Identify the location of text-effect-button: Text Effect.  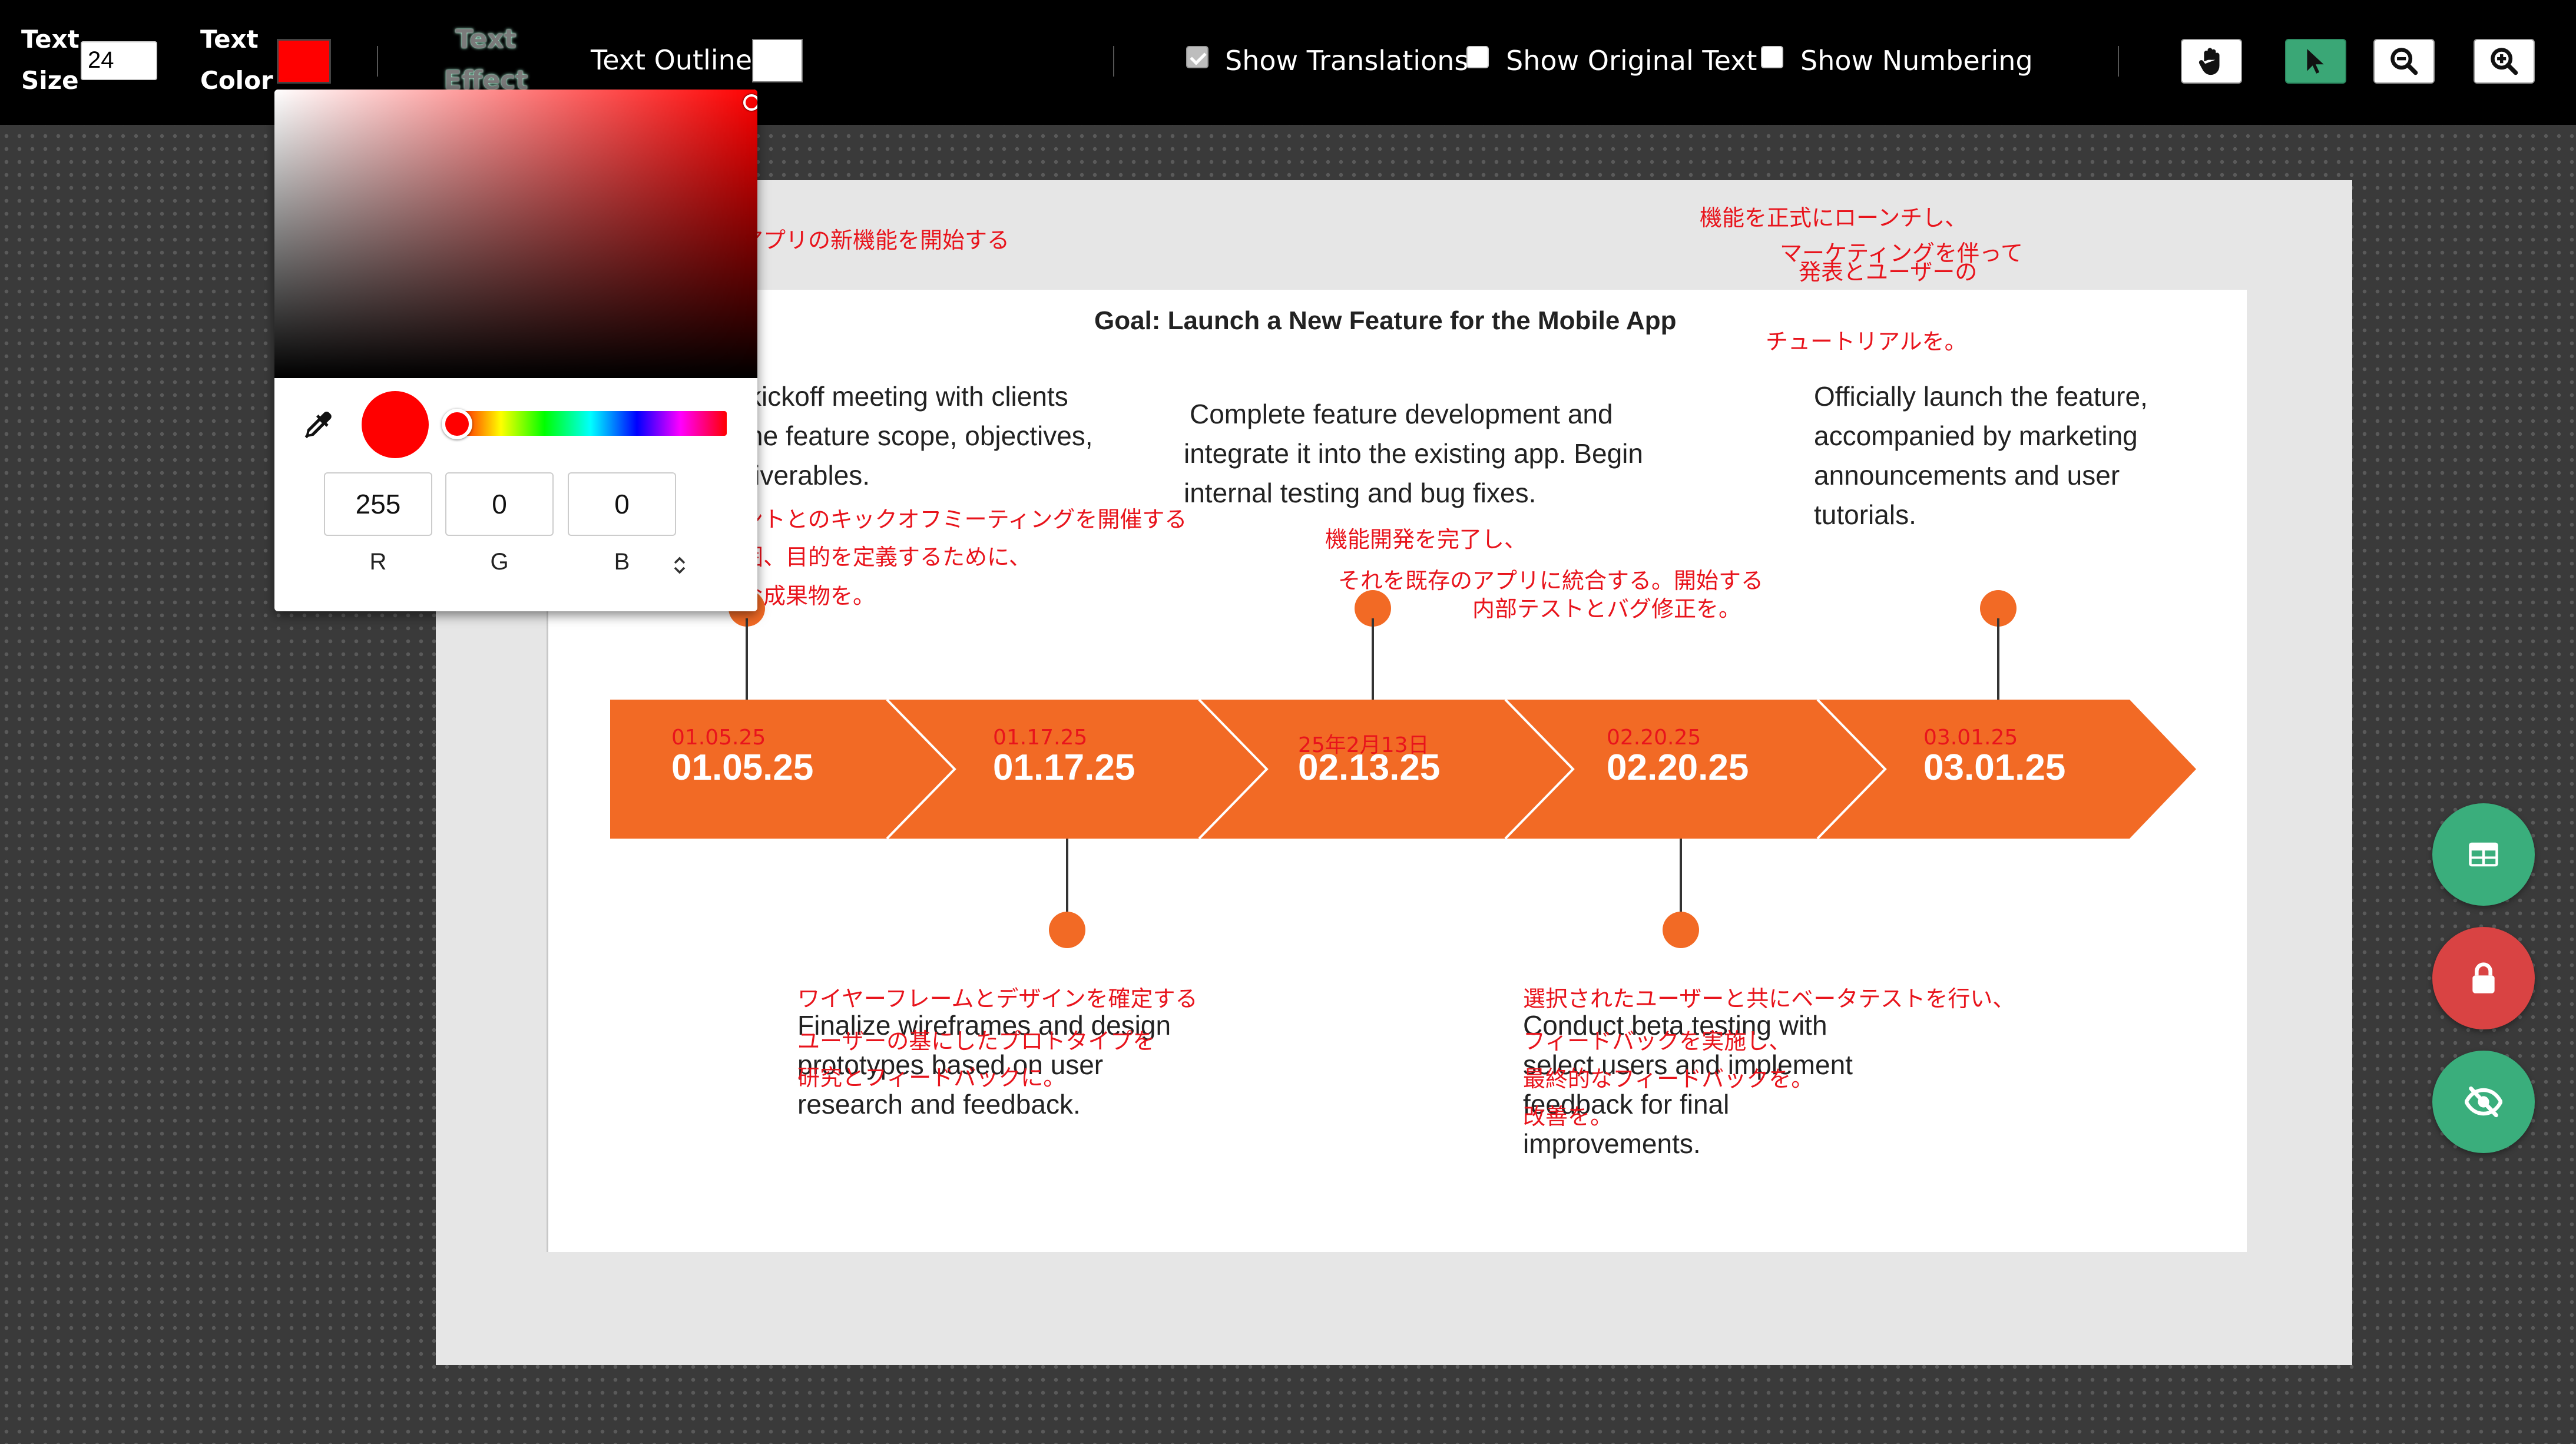
(486, 60).